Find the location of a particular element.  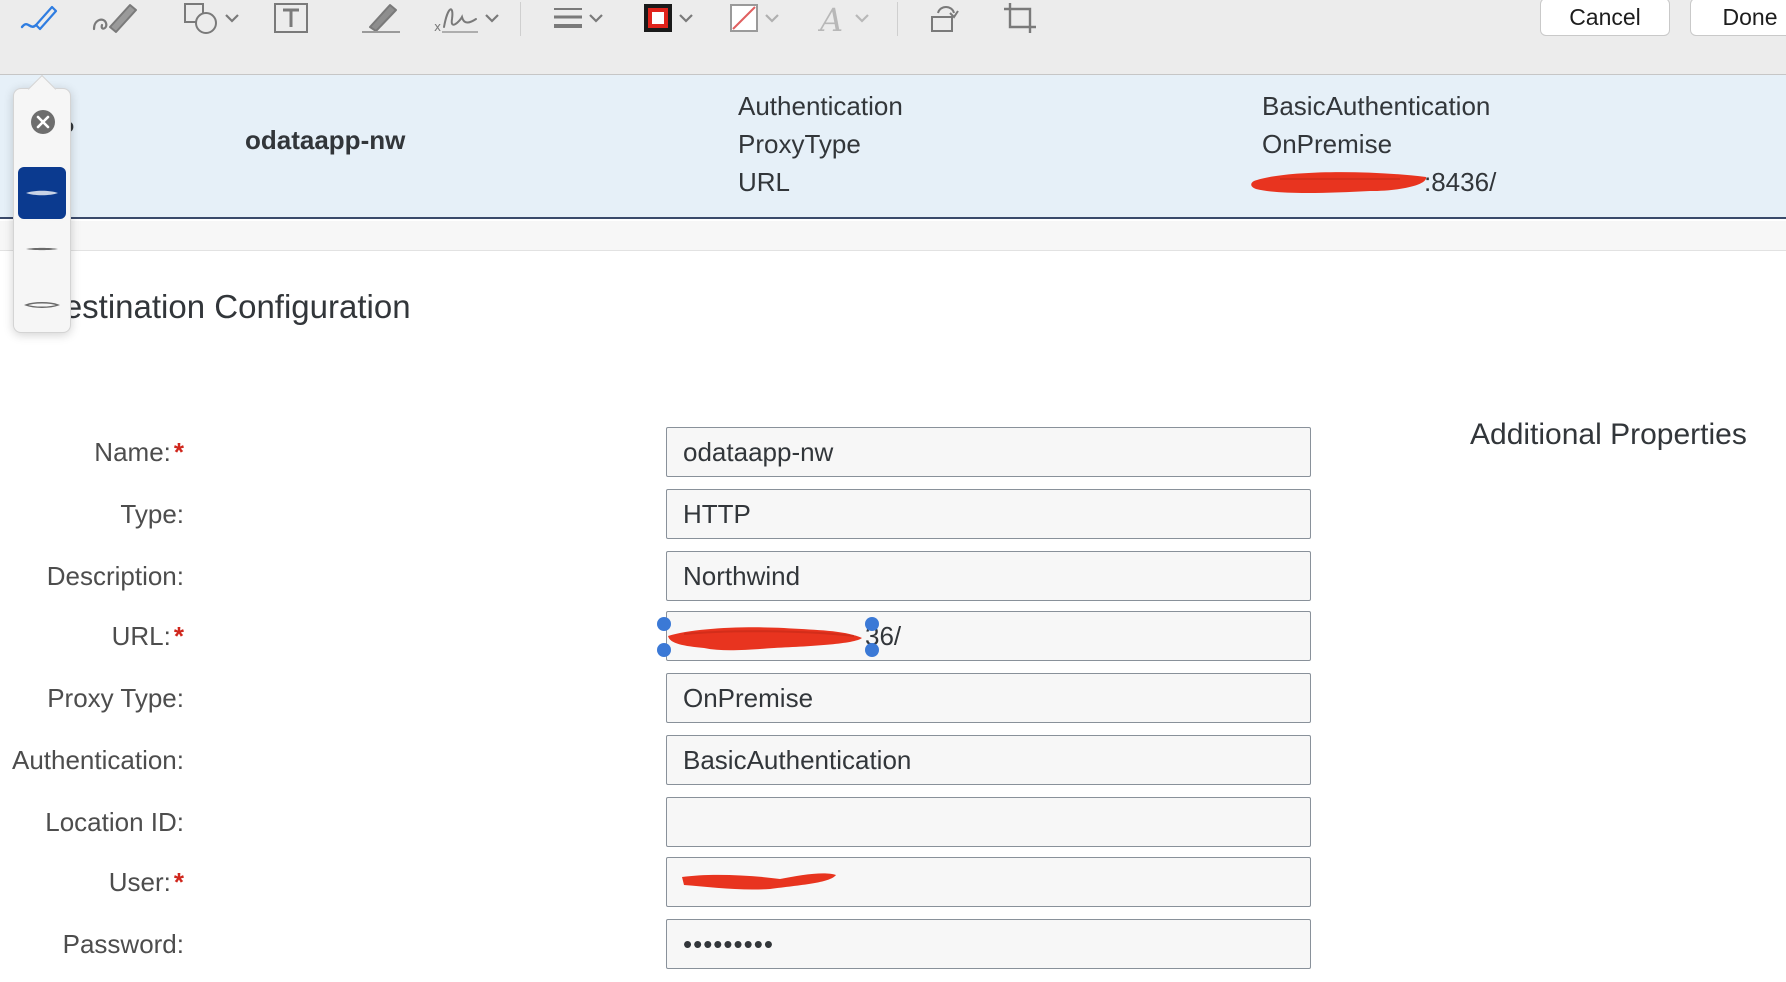

redaction-mark is located at coordinates (1339, 182).